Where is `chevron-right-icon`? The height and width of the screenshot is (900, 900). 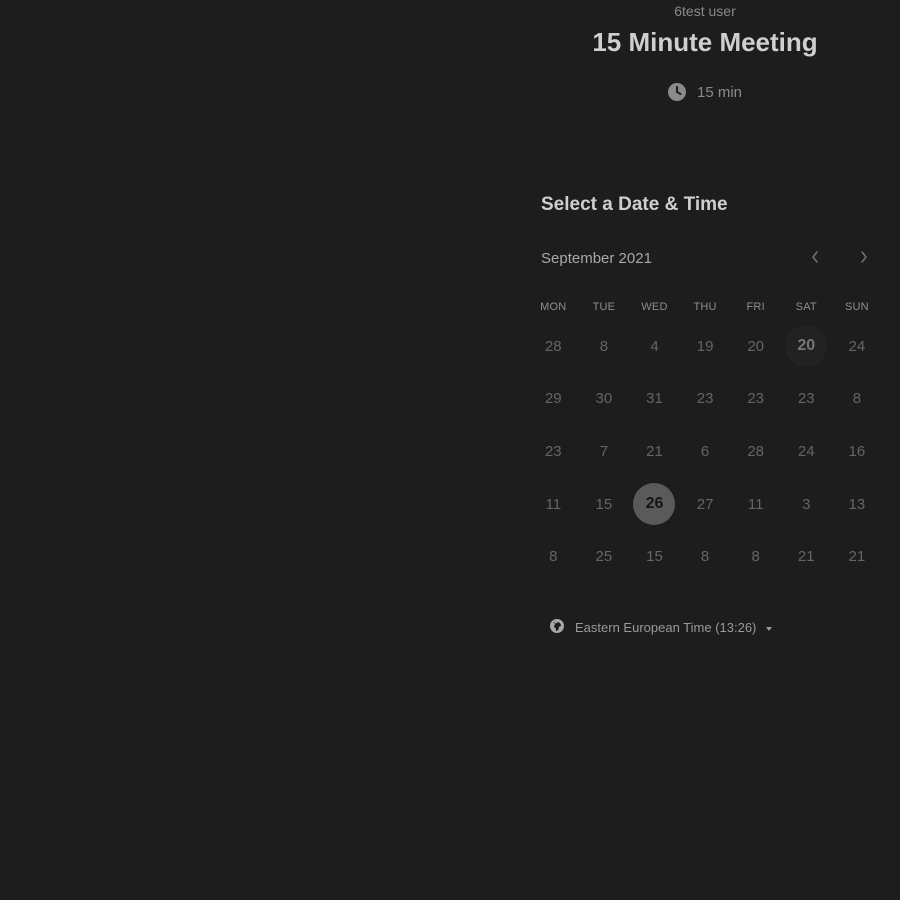
chevron-right-icon is located at coordinates (864, 259).